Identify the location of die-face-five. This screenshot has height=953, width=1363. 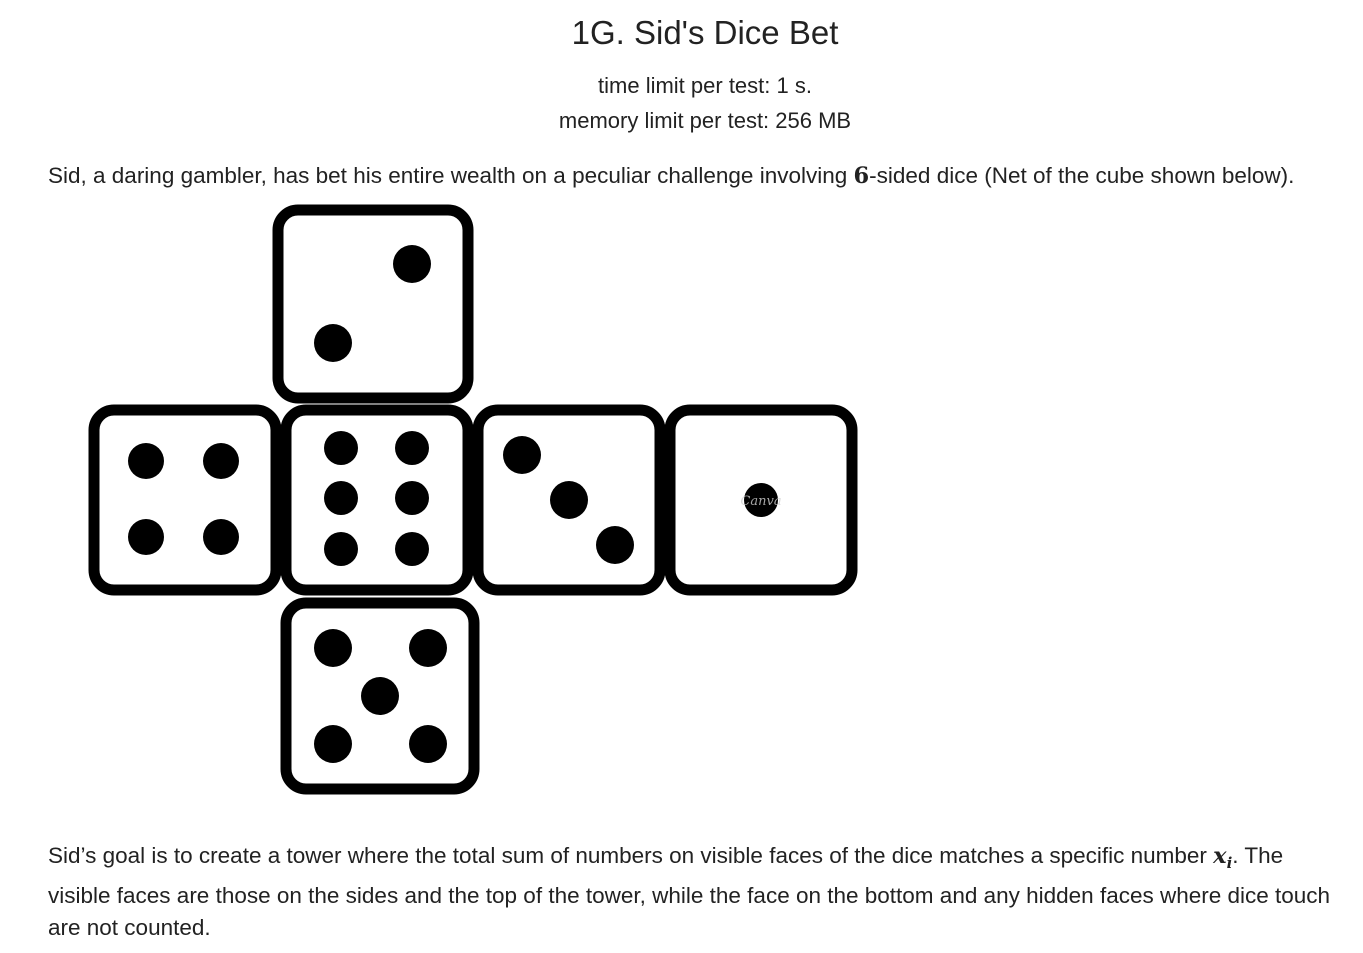
(380, 696).